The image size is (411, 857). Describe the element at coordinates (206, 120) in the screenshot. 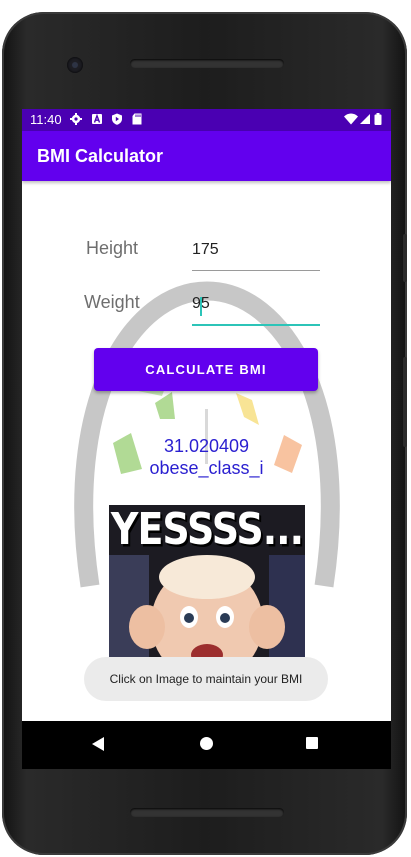

I see `status-bar: 11:40` at that location.